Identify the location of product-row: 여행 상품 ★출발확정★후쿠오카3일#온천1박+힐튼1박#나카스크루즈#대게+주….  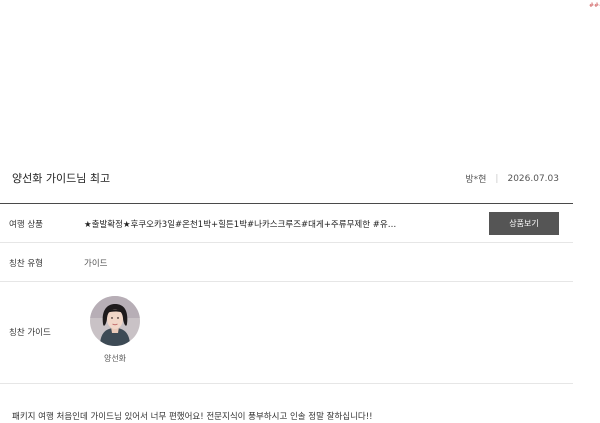
(286, 223).